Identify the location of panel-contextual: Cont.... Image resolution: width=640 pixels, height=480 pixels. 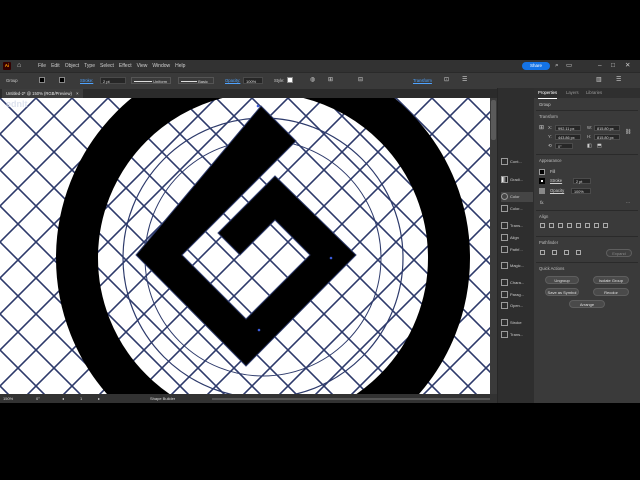
(517, 162).